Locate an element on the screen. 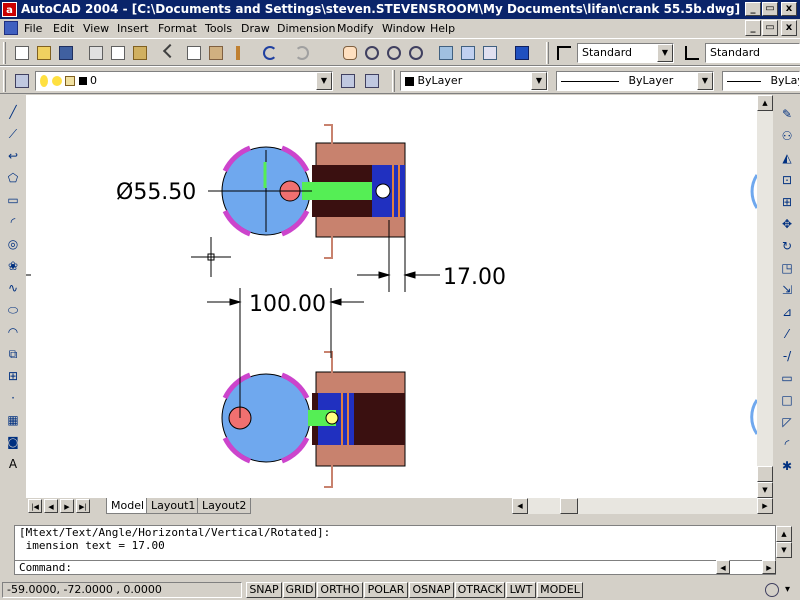 The image size is (800, 600). width-dimension-text: 17.00 is located at coordinates (474, 277).